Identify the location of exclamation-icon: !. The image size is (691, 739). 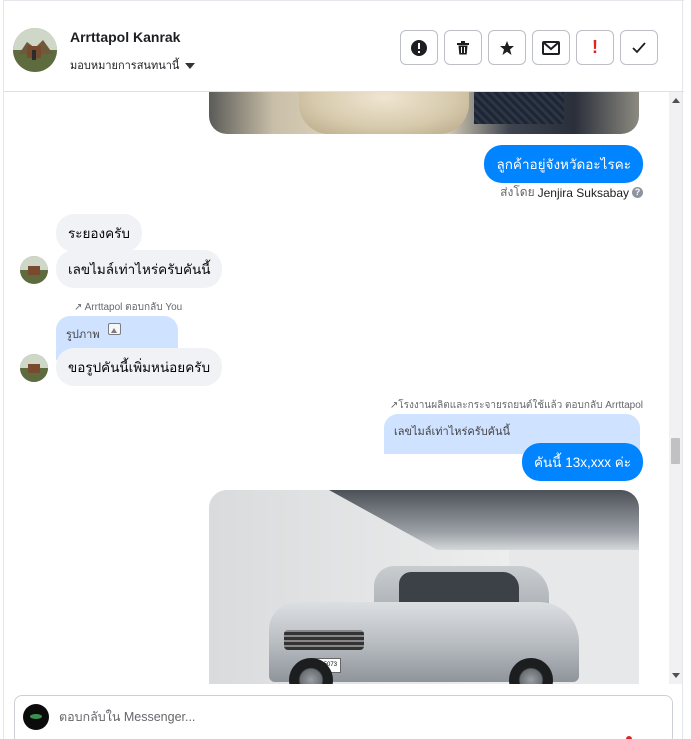
(595, 47).